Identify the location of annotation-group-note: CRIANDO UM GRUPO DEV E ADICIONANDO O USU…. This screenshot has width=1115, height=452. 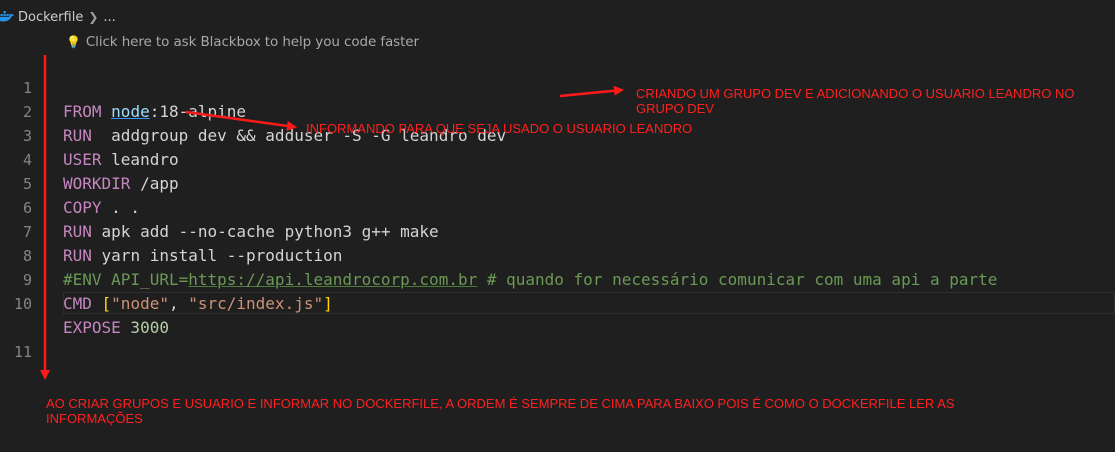
(855, 101).